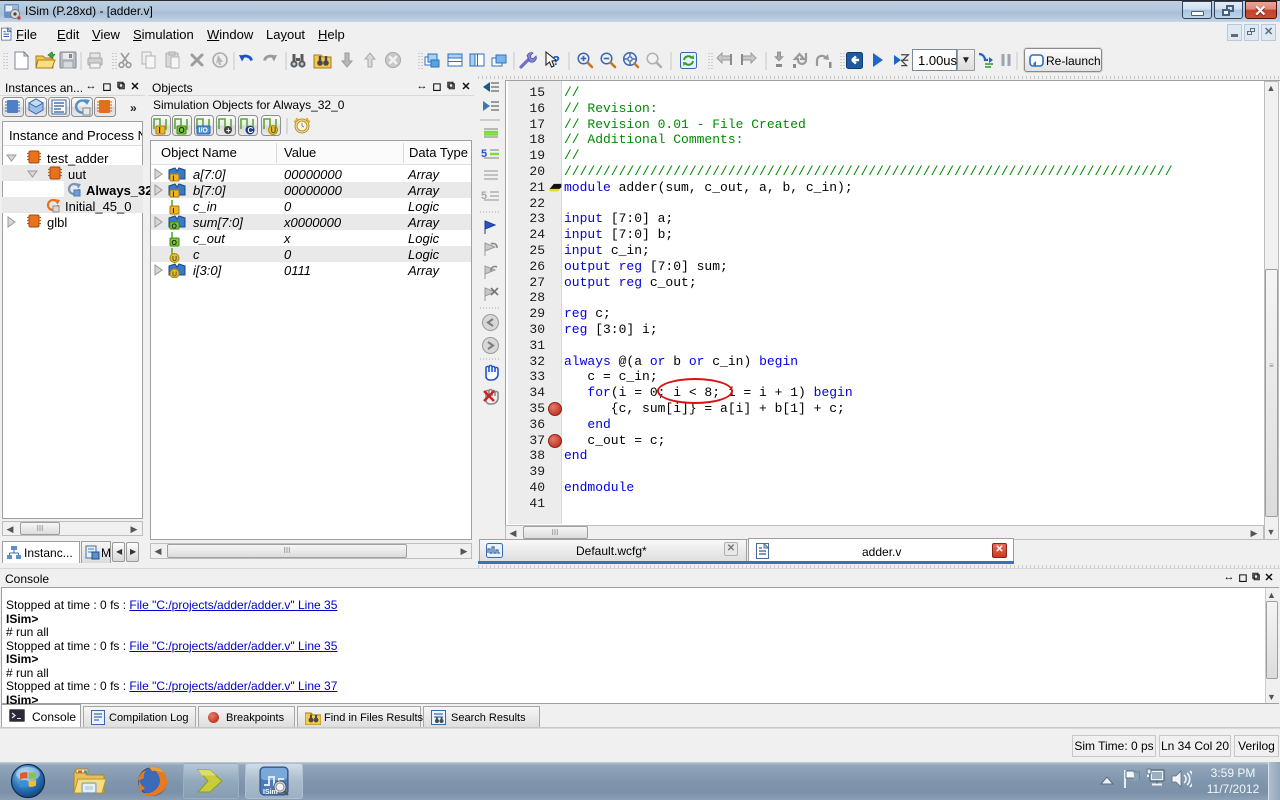 This screenshot has width=1280, height=800. I want to click on svg-text: I/O, so click(204, 131).